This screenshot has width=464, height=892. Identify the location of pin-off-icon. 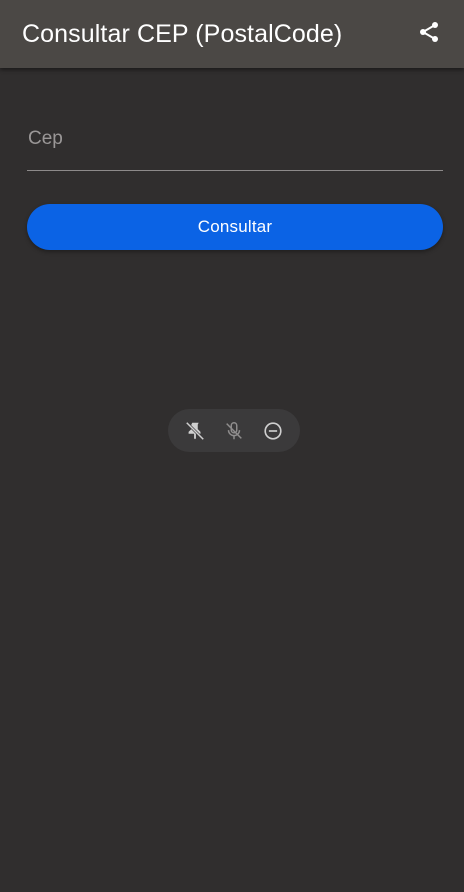
(195, 430).